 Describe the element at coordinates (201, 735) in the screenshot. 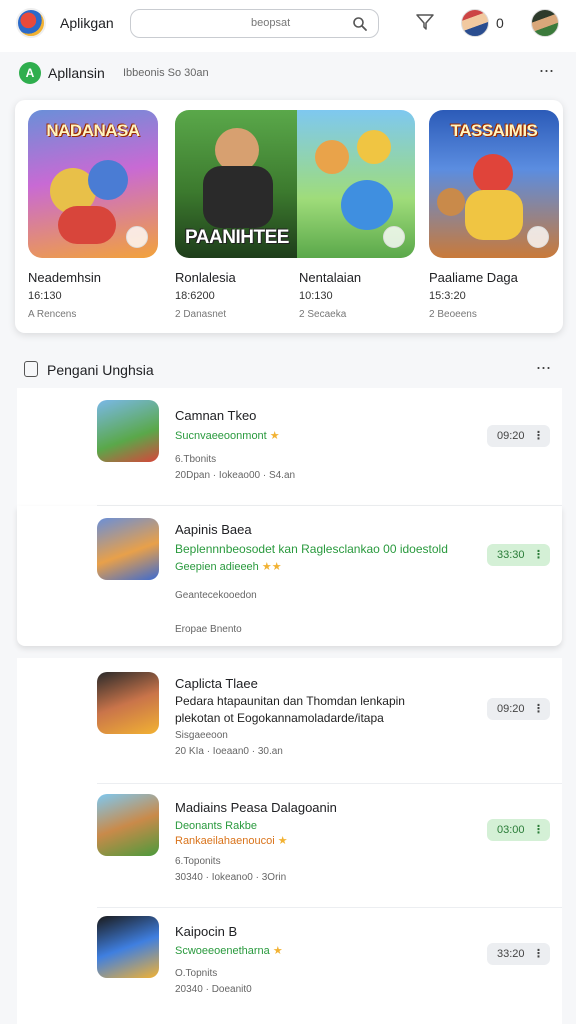

I see `item-meta: Sisgaeeoon` at that location.